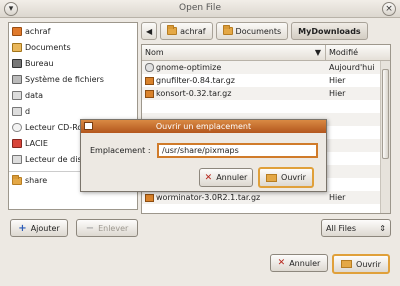 This screenshot has width=400, height=286. I want to click on minus-icon: −, so click(90, 228).